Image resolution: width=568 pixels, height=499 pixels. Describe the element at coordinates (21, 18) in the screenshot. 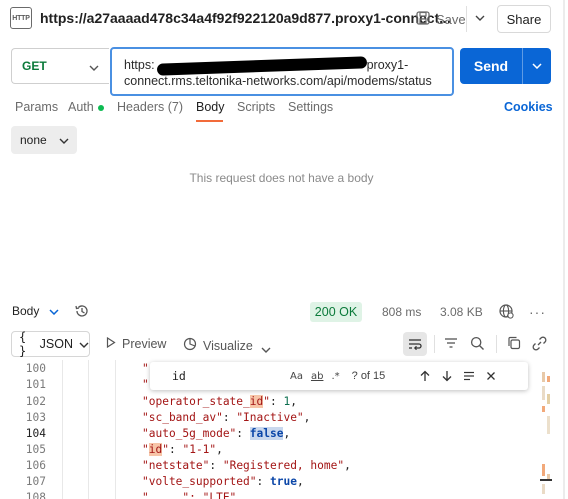

I see `http-request-icon: HTTP` at that location.